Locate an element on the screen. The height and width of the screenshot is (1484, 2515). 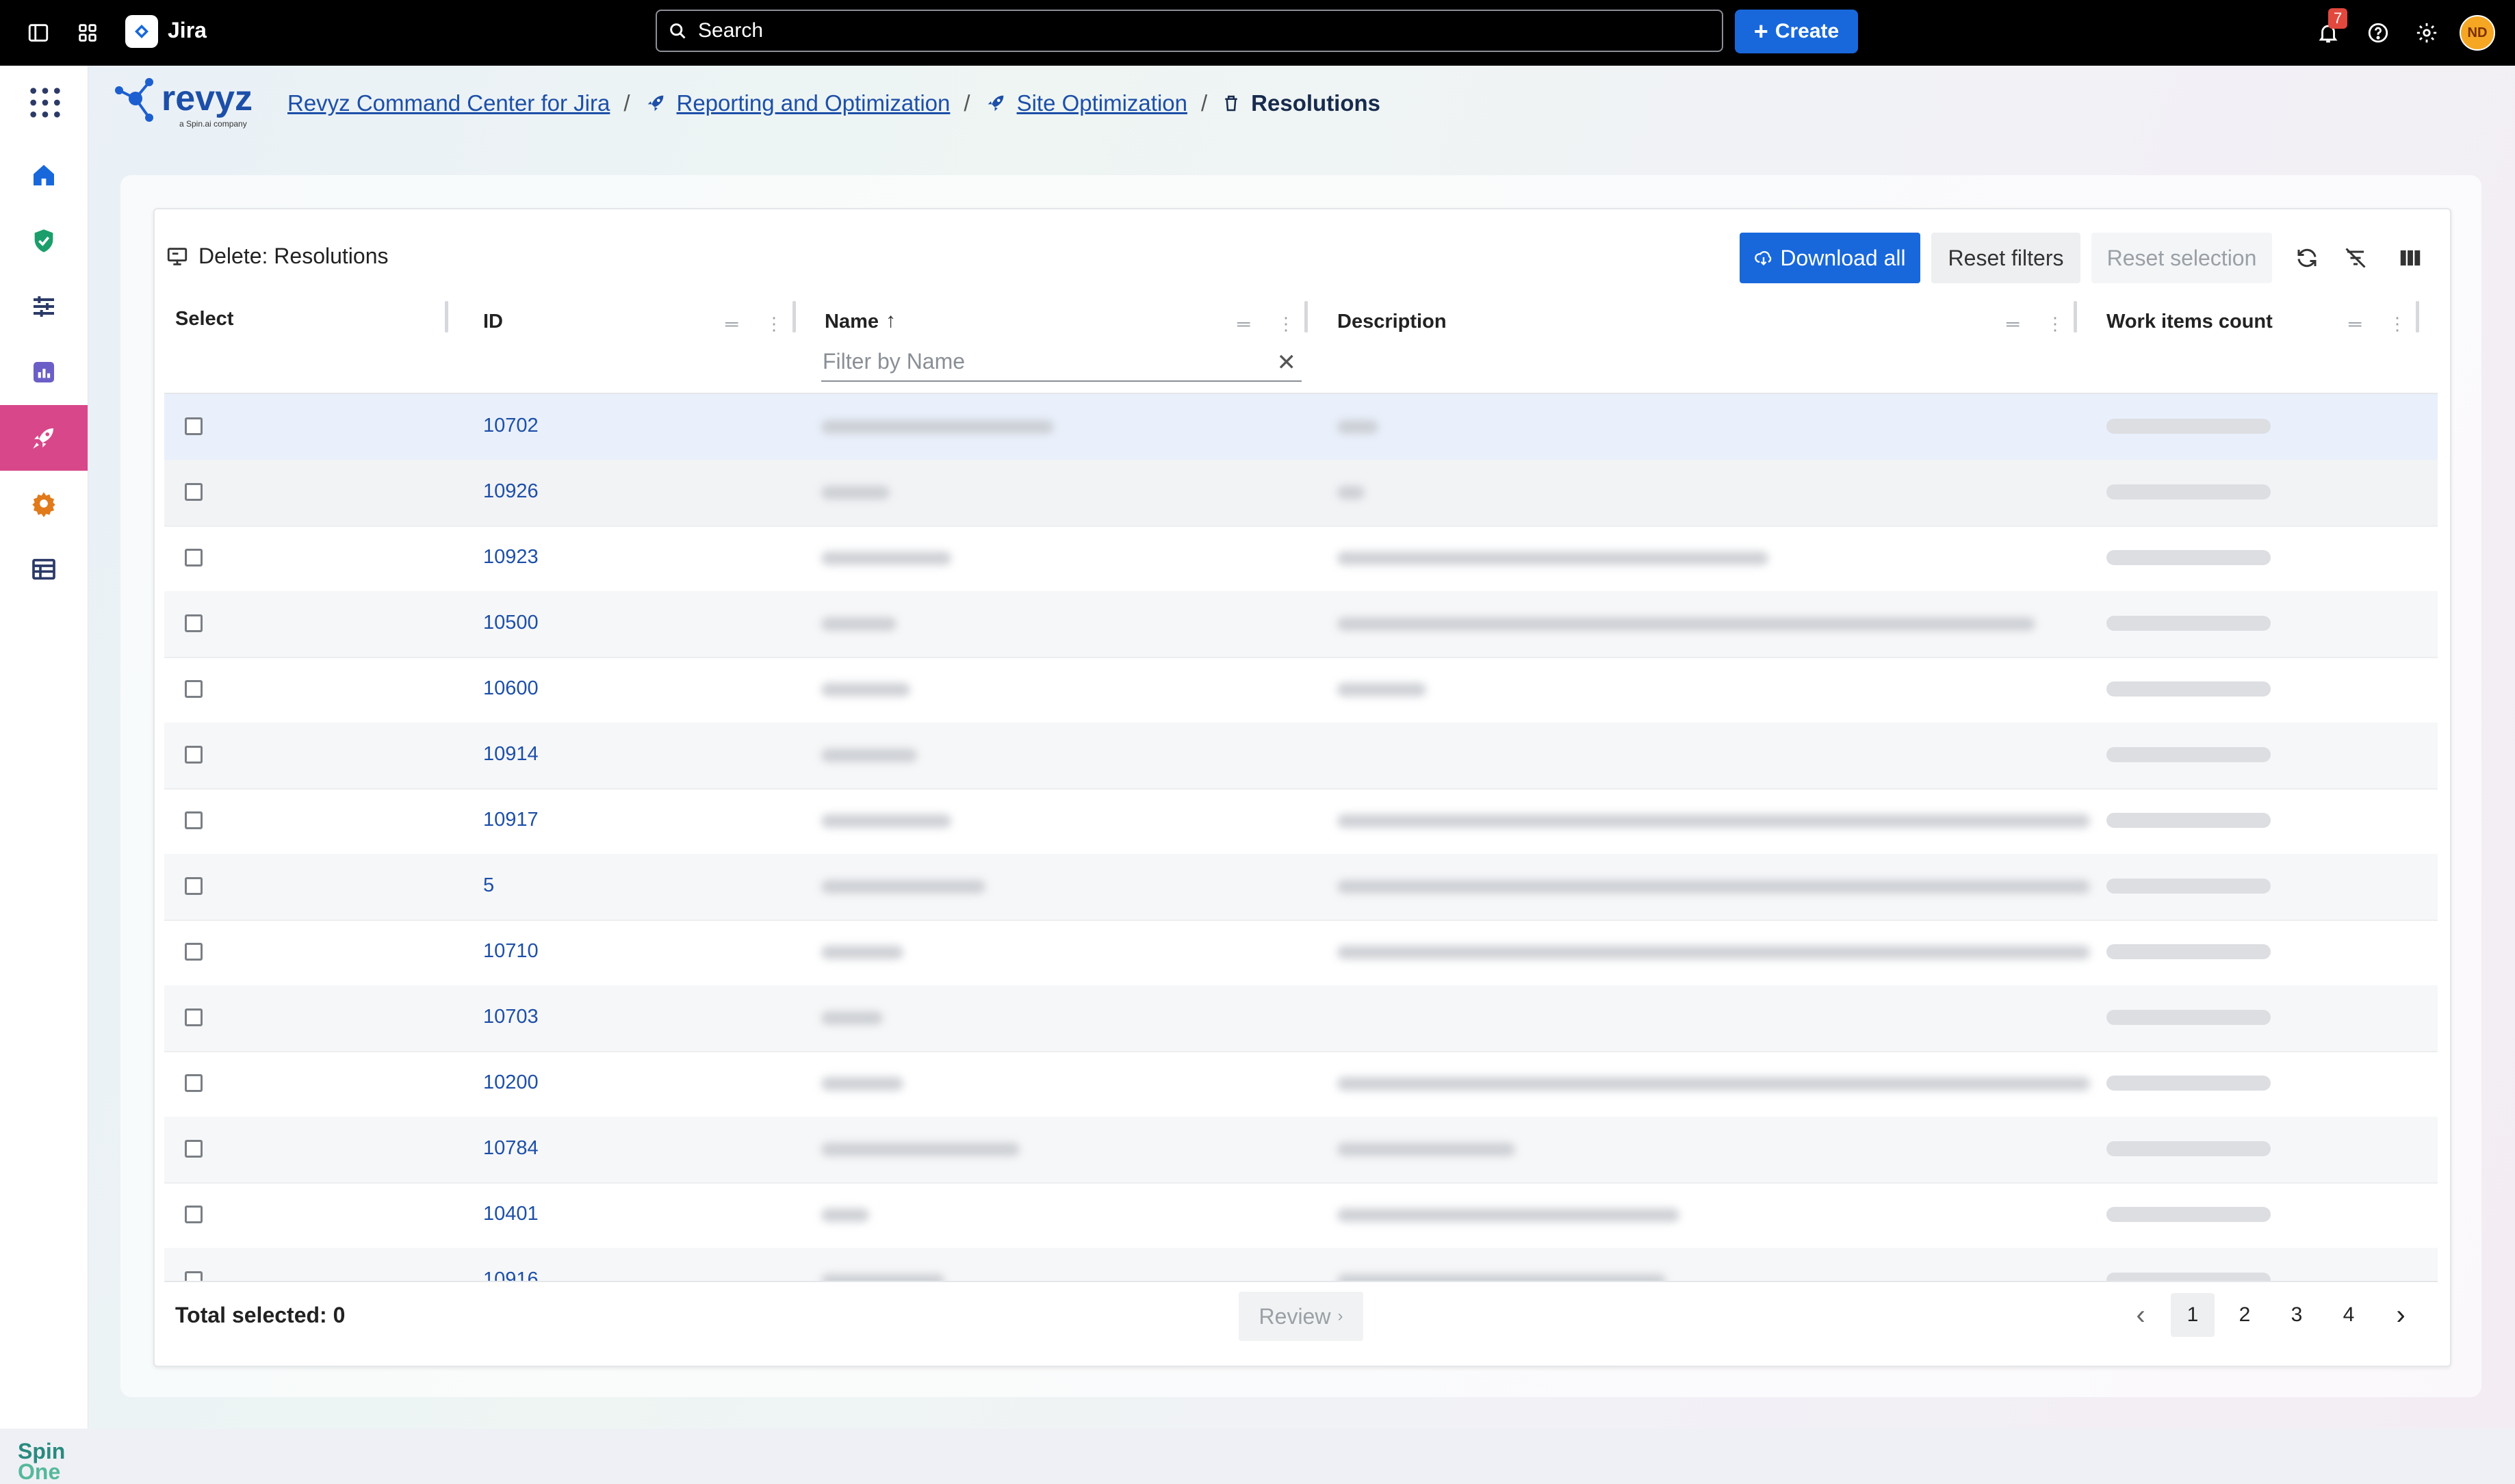
row-id-link: 10200 is located at coordinates (511, 1082).